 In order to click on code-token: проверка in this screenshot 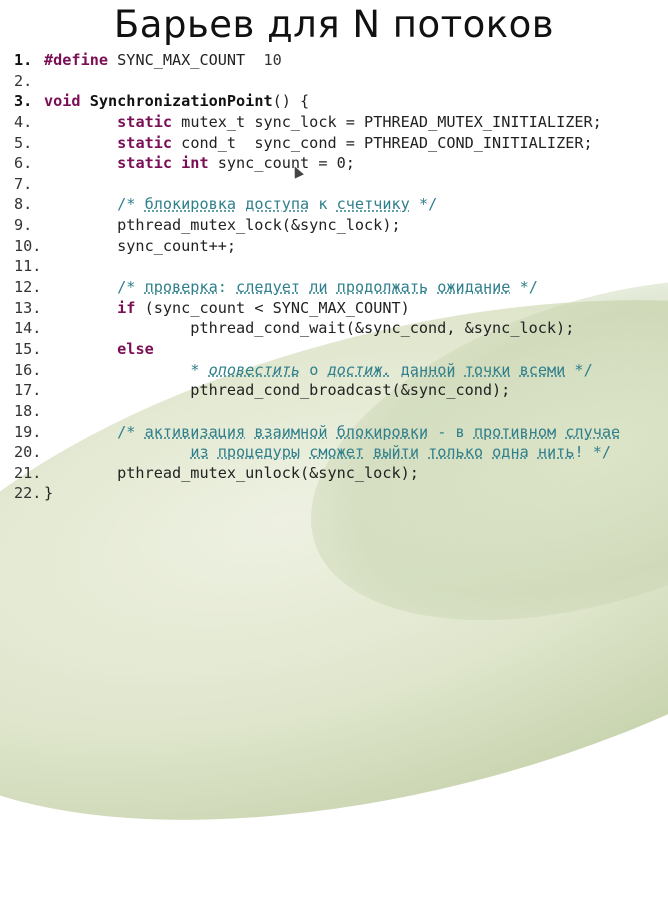, I will do `click(181, 287)`.